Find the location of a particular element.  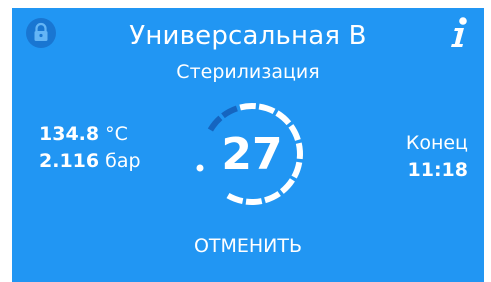

countdown-value: 27 is located at coordinates (252, 154).